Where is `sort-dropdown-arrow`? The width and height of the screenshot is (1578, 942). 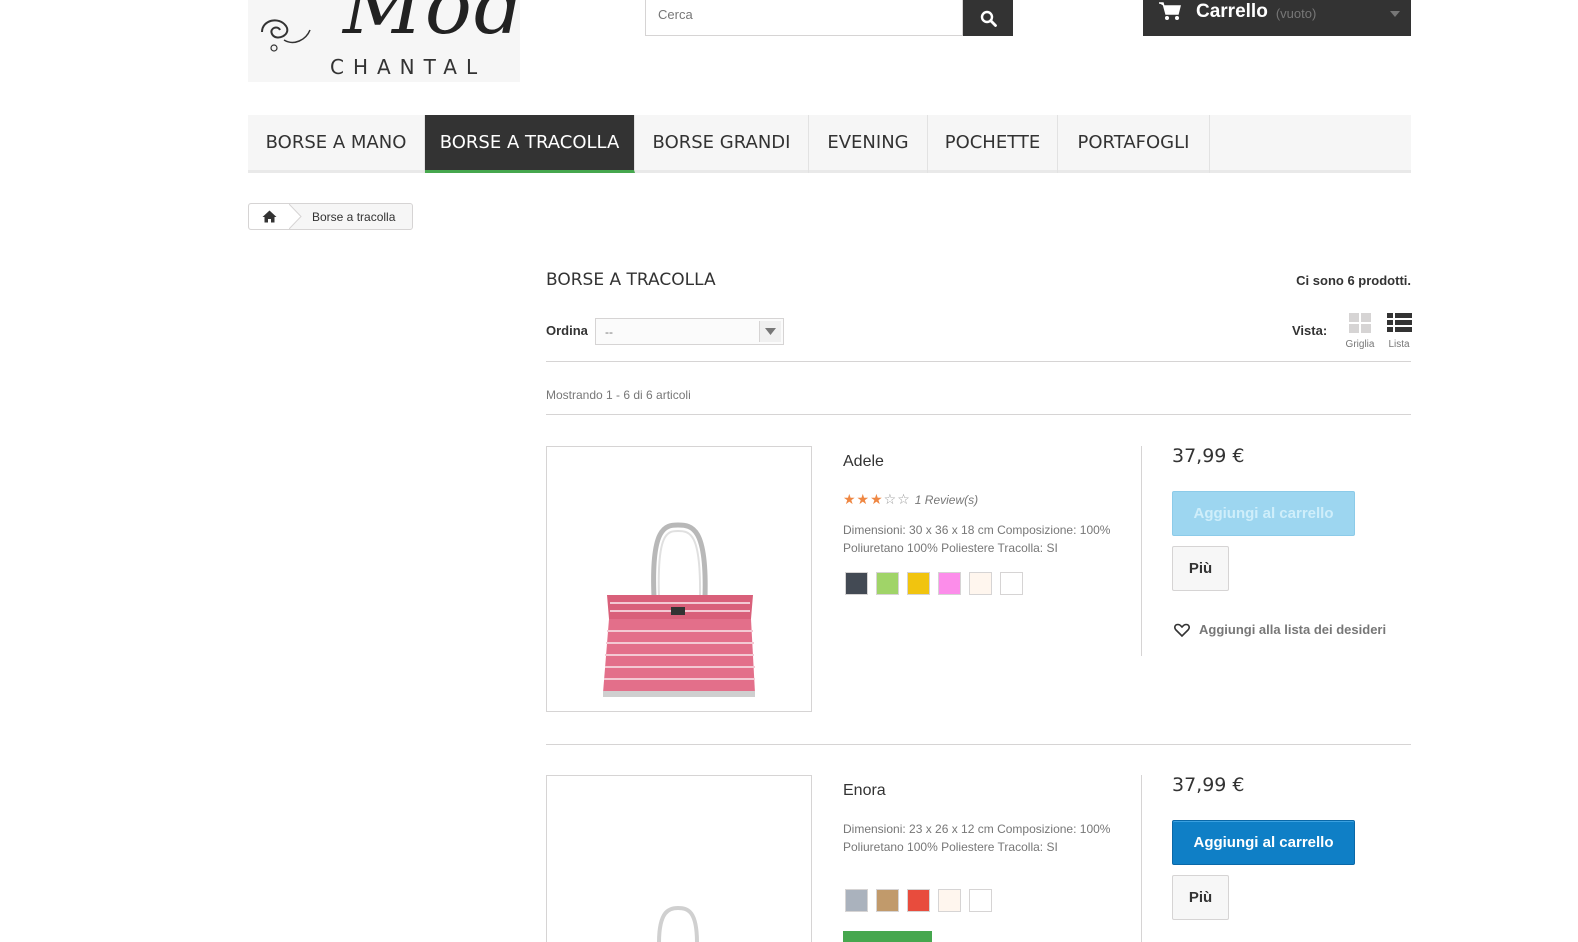 sort-dropdown-arrow is located at coordinates (770, 331).